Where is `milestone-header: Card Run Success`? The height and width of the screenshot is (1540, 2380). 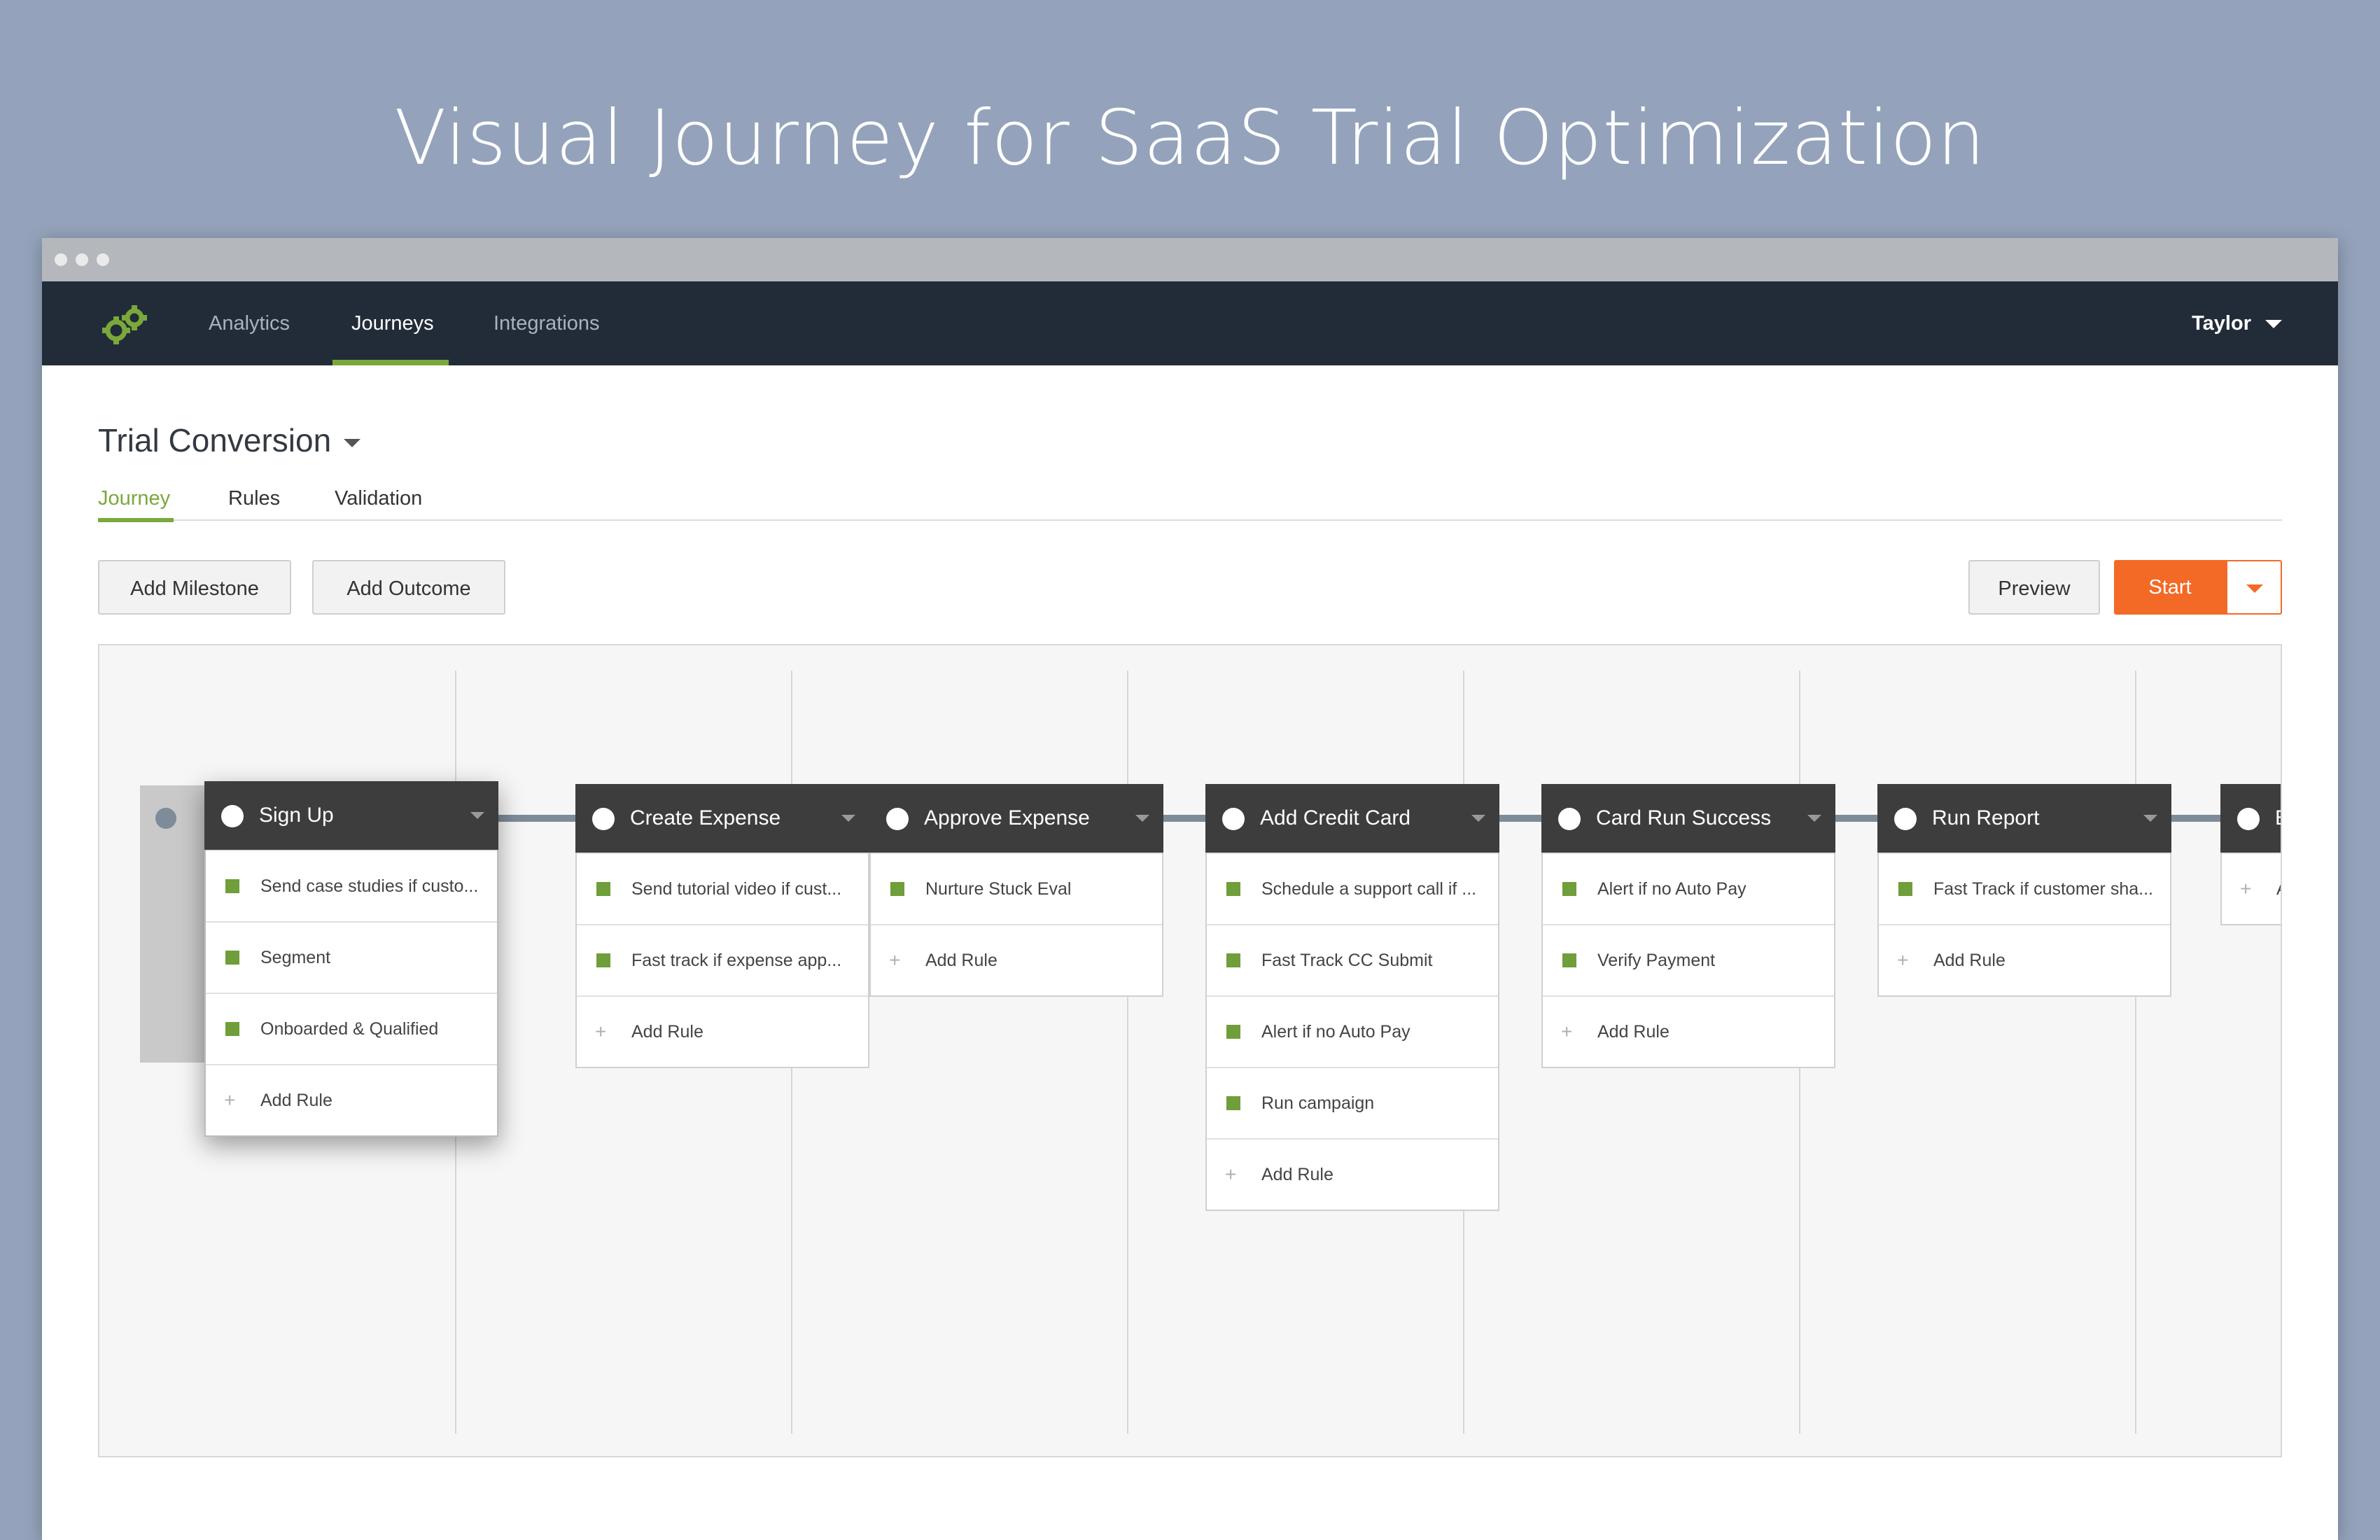
milestone-header: Card Run Success is located at coordinates (1688, 818).